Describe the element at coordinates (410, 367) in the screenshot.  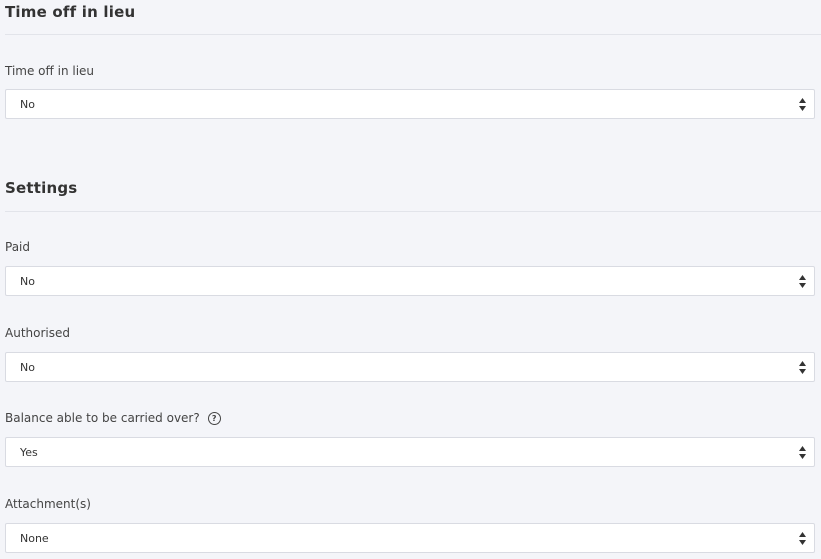
I see `authorised-select: No` at that location.